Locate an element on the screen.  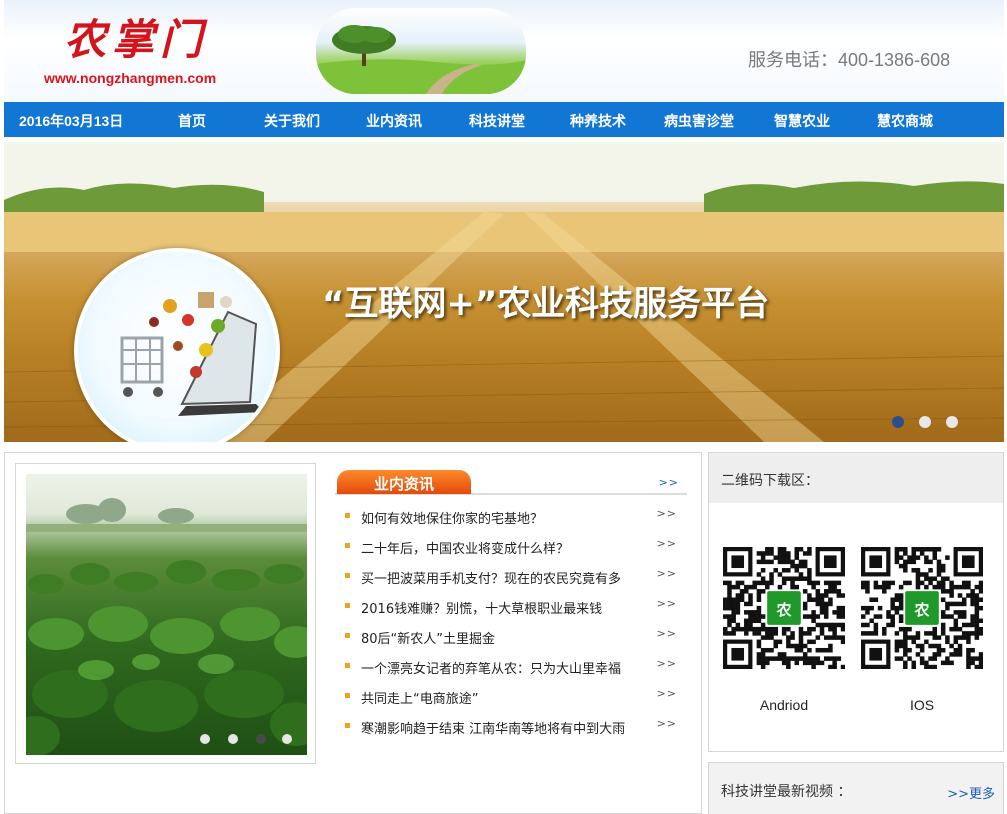
banner-headline: “互联网+”农业科技服务平台 is located at coordinates (546, 304).